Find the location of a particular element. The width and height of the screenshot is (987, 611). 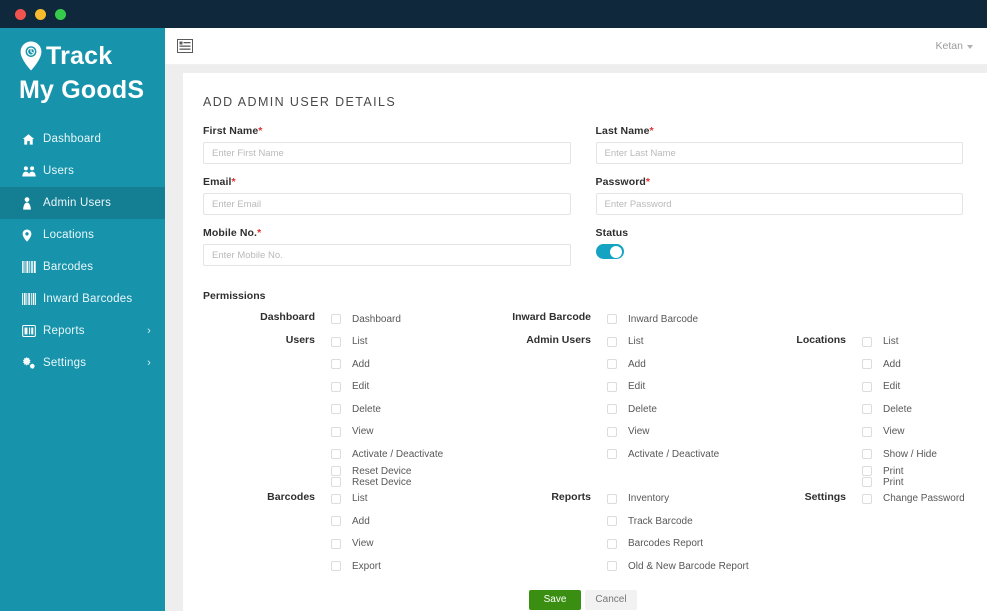

permission-item: Export is located at coordinates (405, 566).